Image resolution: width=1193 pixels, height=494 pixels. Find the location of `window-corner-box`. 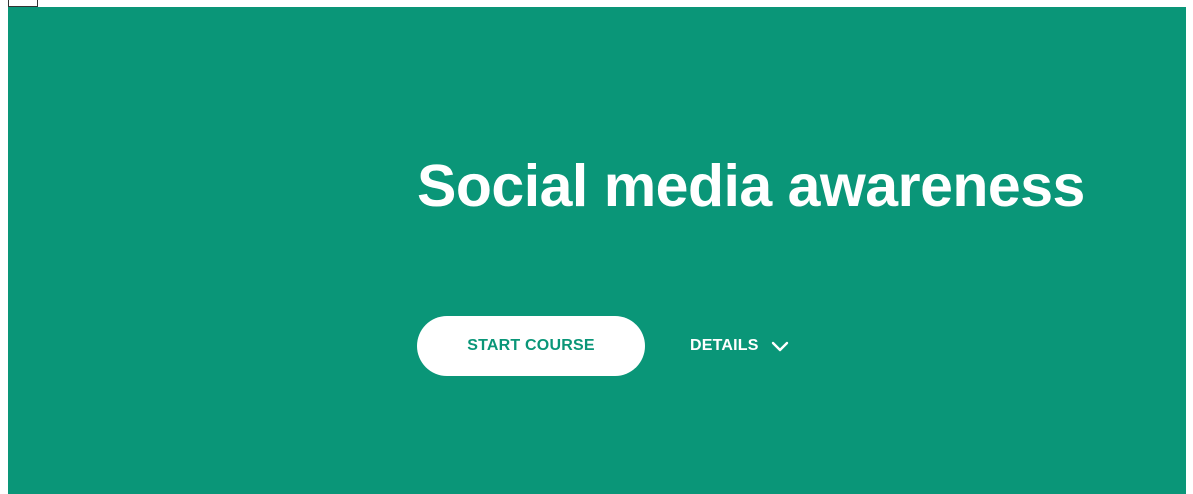

window-corner-box is located at coordinates (23, 3).